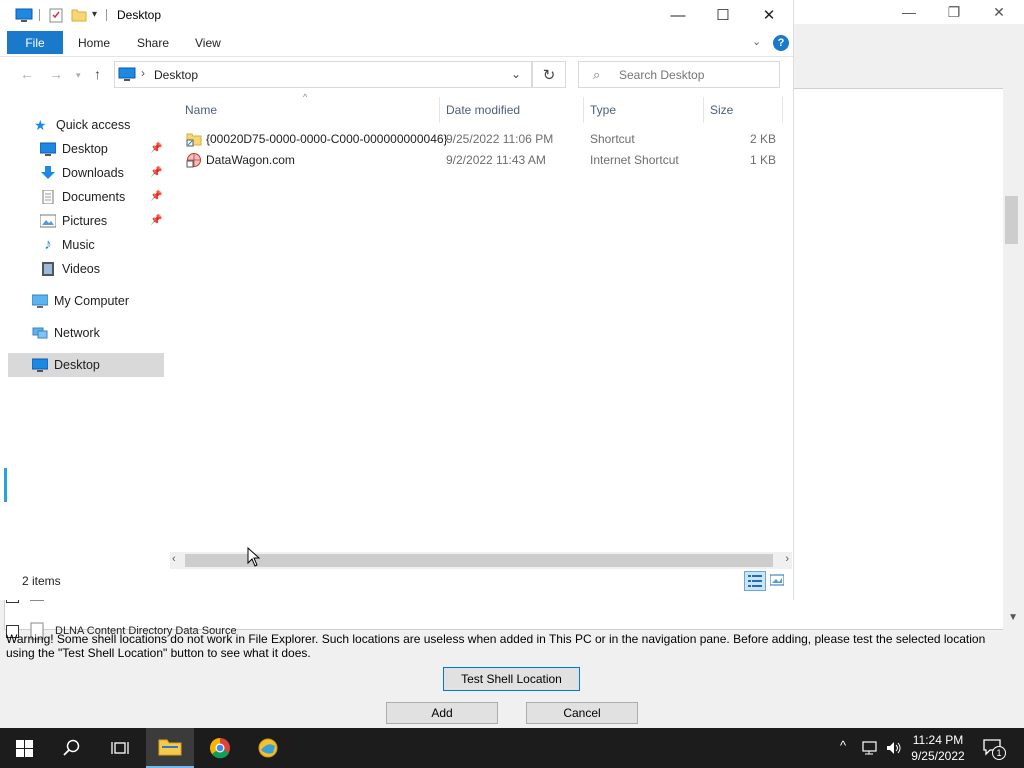 This screenshot has height=768, width=1024. I want to click on taskbar-app, so click(268, 748).